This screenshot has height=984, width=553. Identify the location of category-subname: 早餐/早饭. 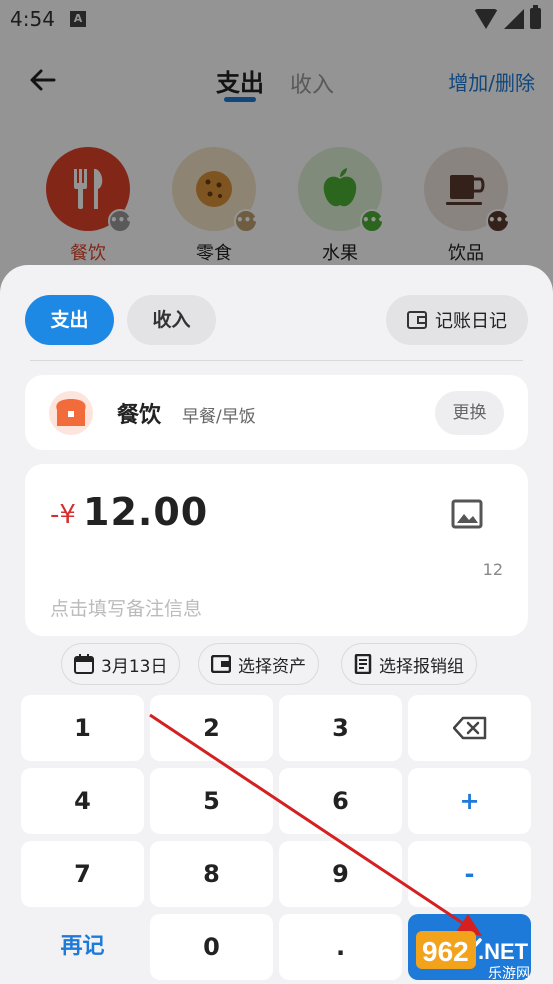
(219, 417).